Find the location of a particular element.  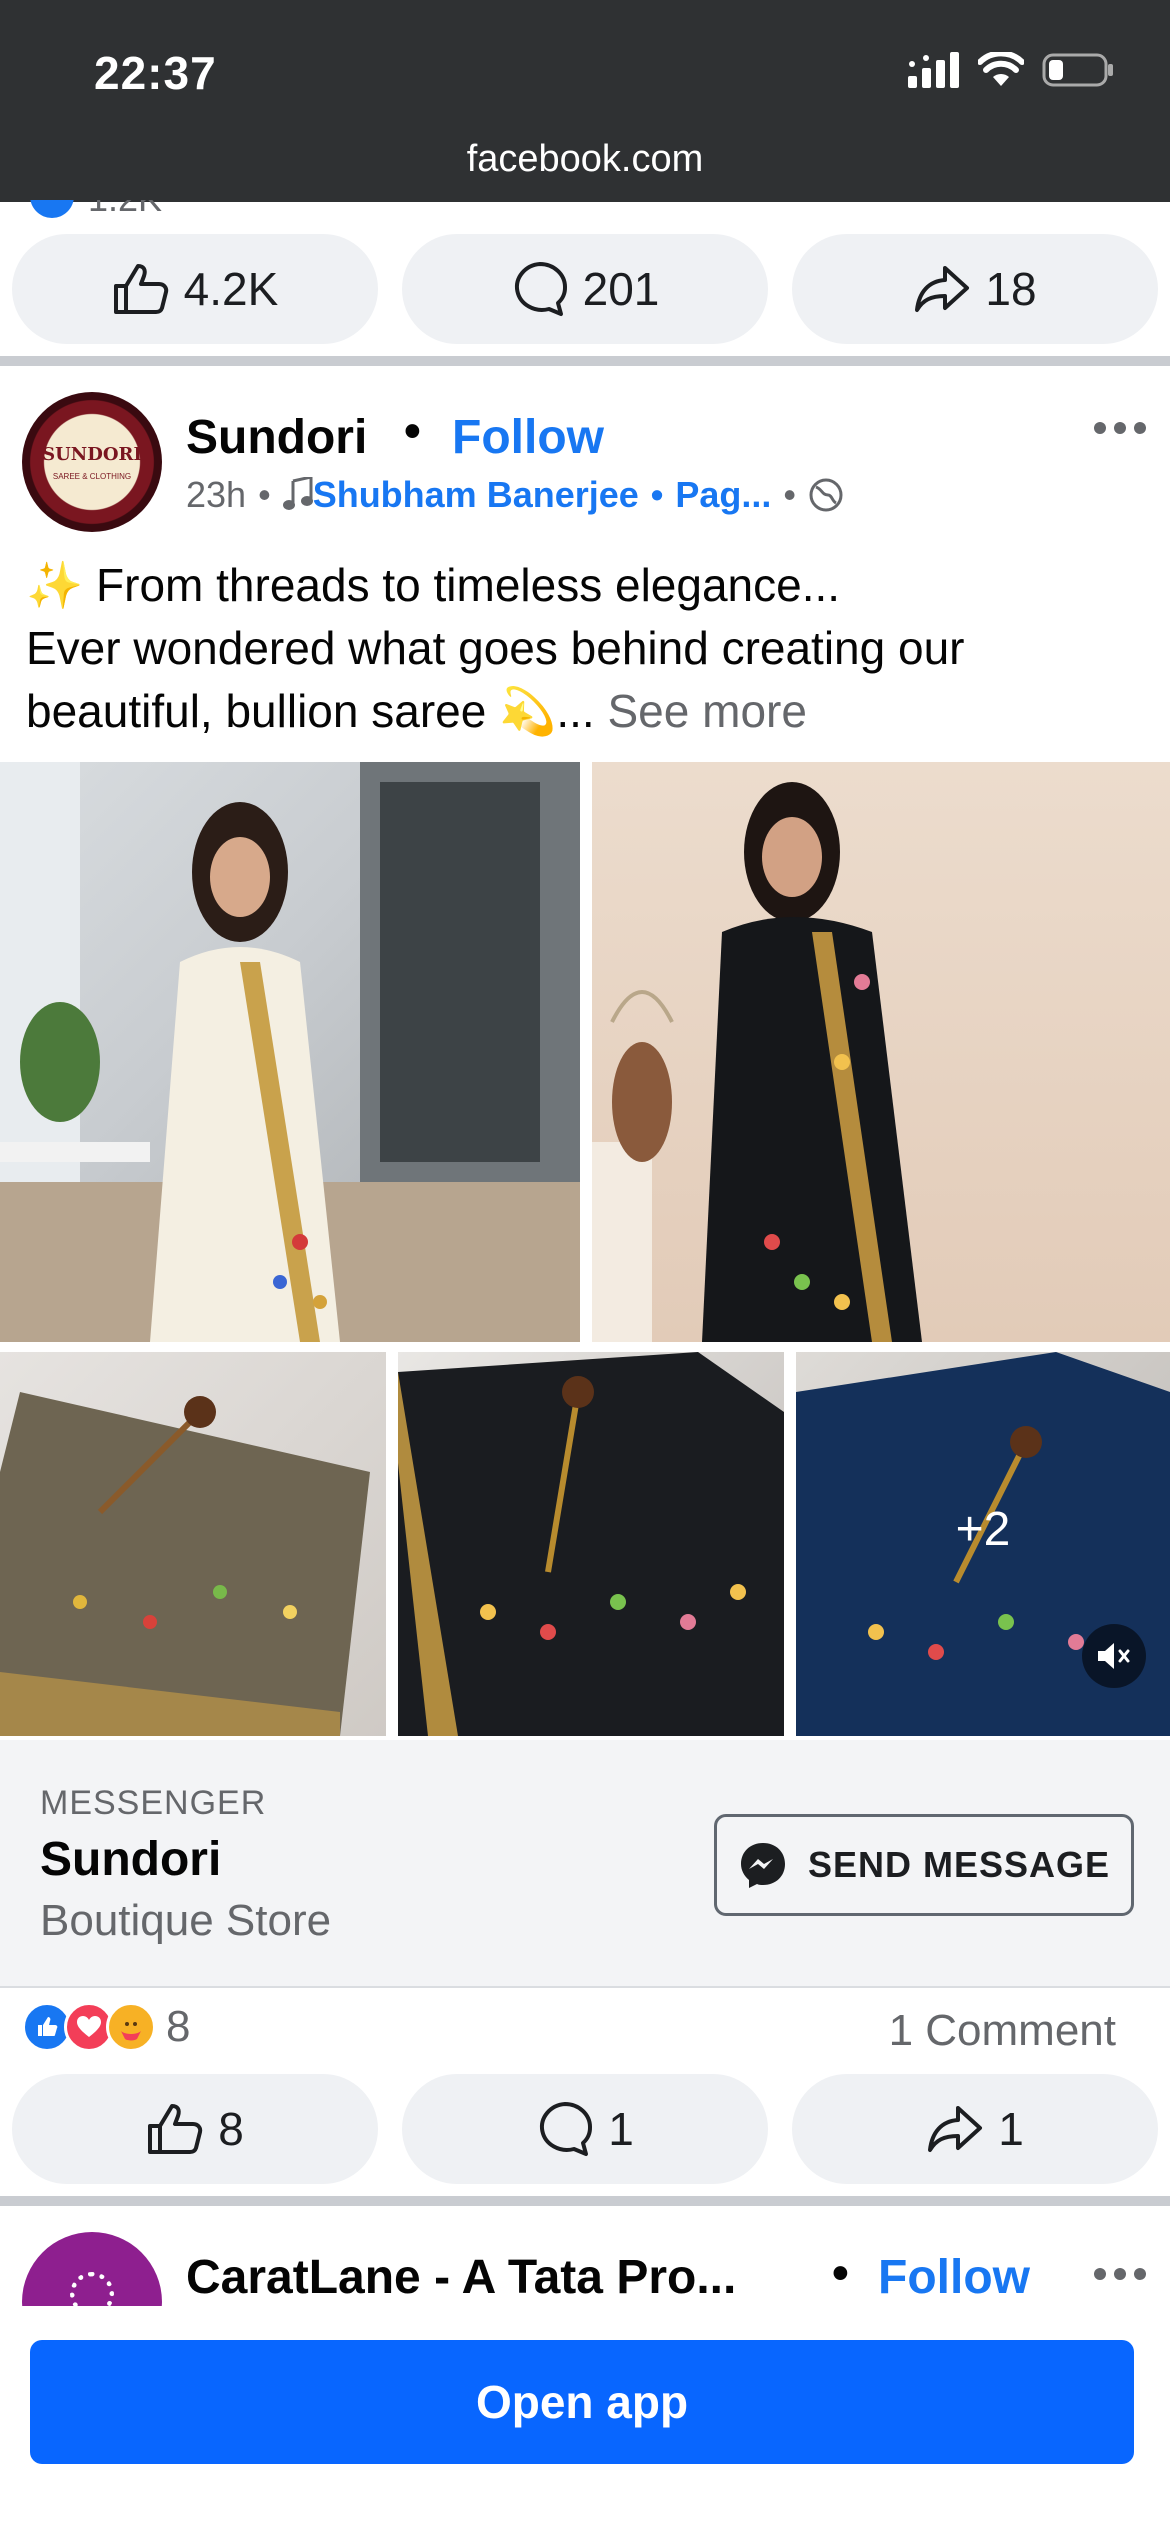

comment-count: 1 is located at coordinates (621, 2129).